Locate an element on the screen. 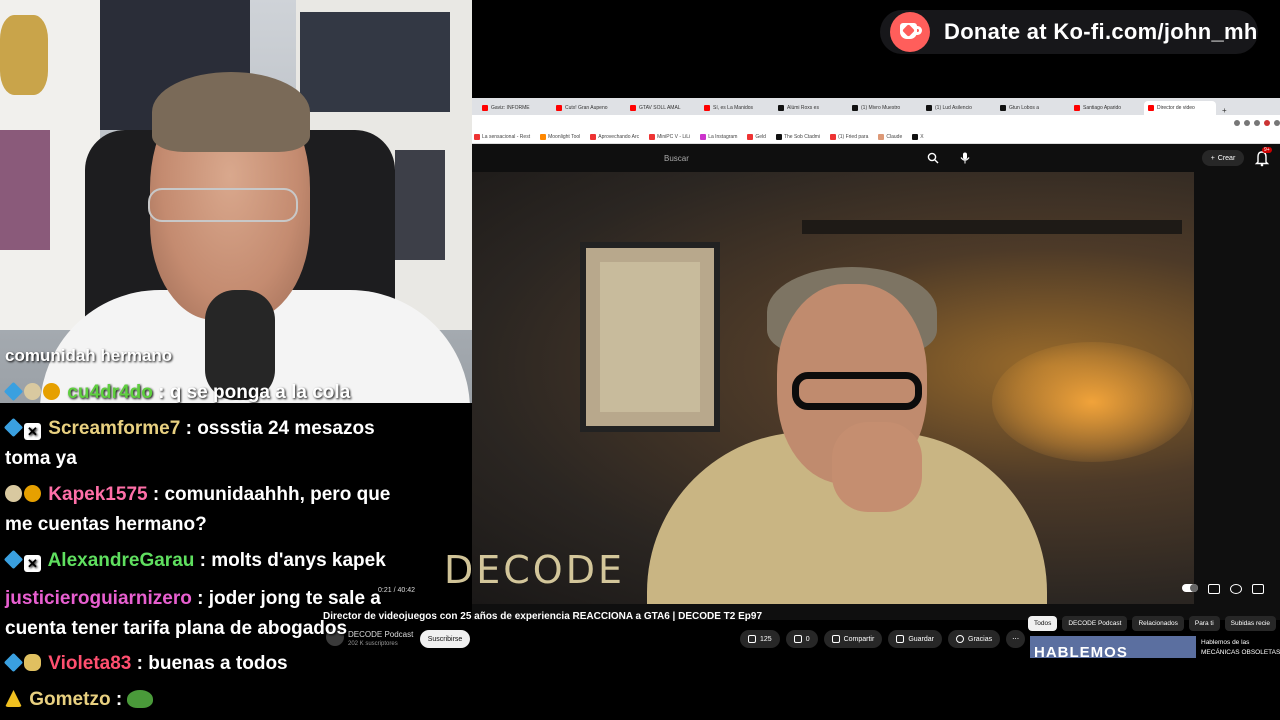 Image resolution: width=1280 pixels, height=720 pixels. kofi-cup-icon is located at coordinates (910, 32).